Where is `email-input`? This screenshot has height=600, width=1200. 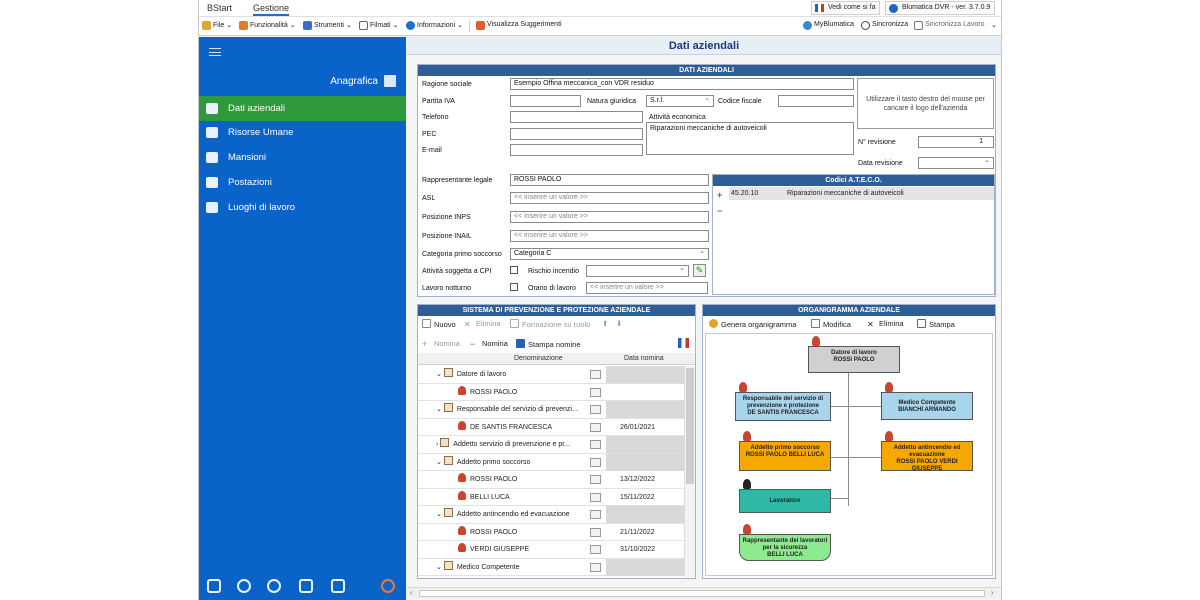 email-input is located at coordinates (576, 150).